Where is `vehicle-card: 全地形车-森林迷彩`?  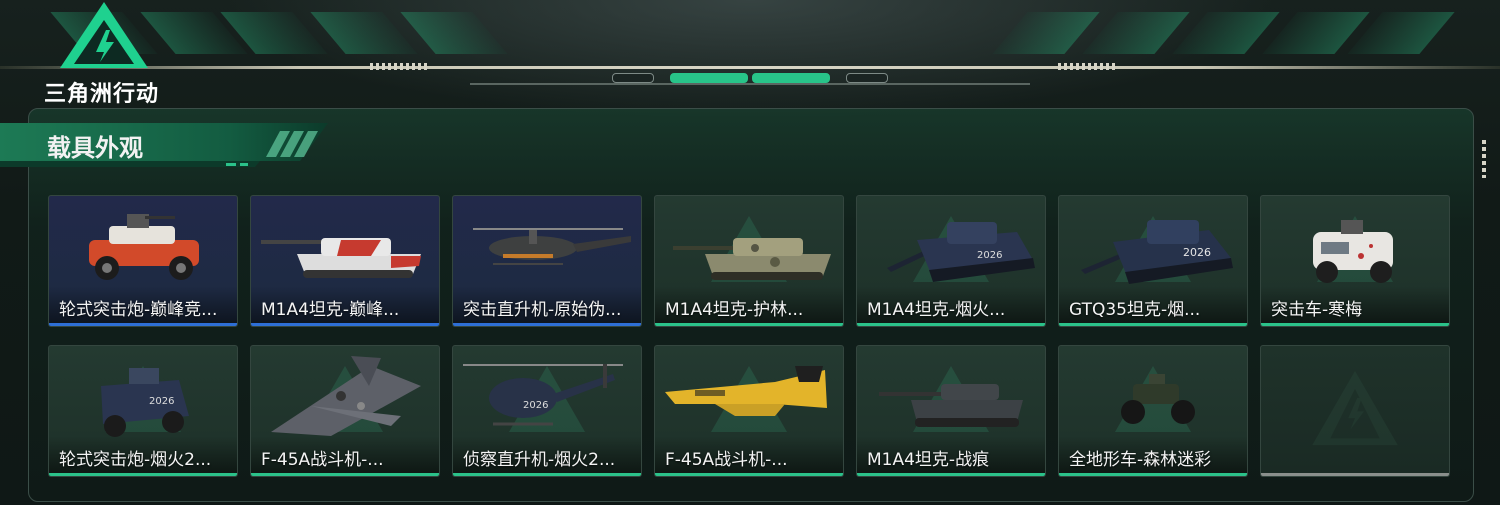 vehicle-card: 全地形车-森林迷彩 is located at coordinates (1153, 411).